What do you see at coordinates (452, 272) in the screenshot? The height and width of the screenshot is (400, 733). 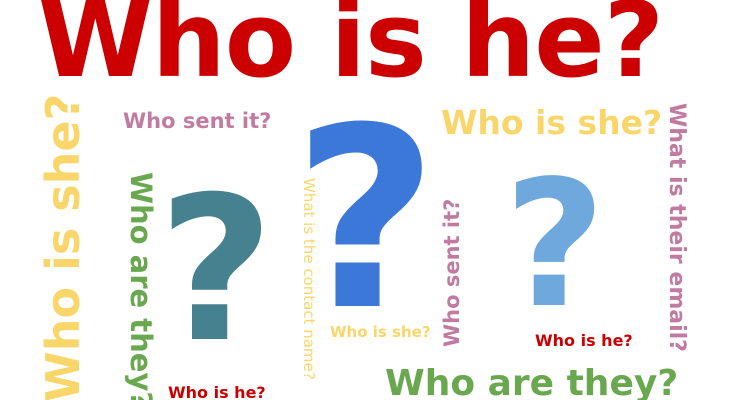 I see `vertical-who-sent-it: Who sent it?` at bounding box center [452, 272].